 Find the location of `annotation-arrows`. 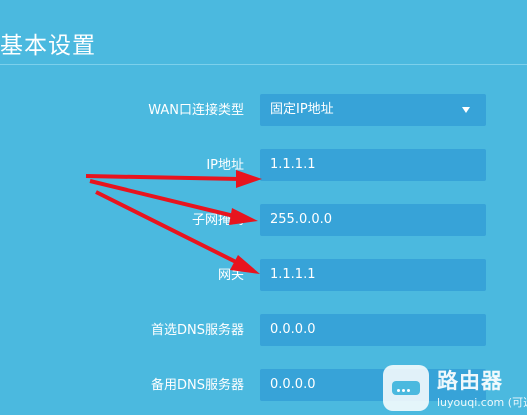

annotation-arrows is located at coordinates (173, 222).